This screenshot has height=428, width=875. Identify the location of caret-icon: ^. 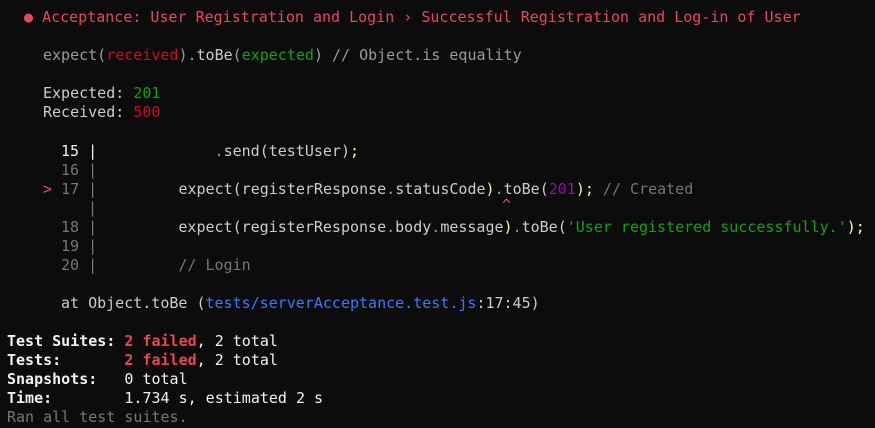
(507, 205).